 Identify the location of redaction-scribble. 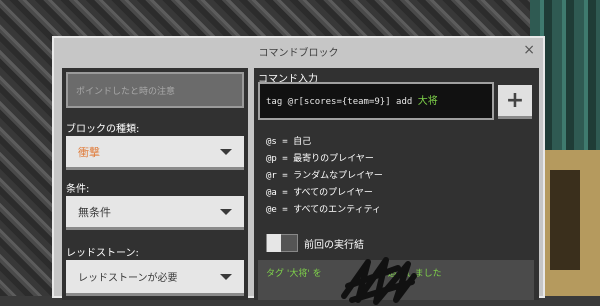
(379, 281).